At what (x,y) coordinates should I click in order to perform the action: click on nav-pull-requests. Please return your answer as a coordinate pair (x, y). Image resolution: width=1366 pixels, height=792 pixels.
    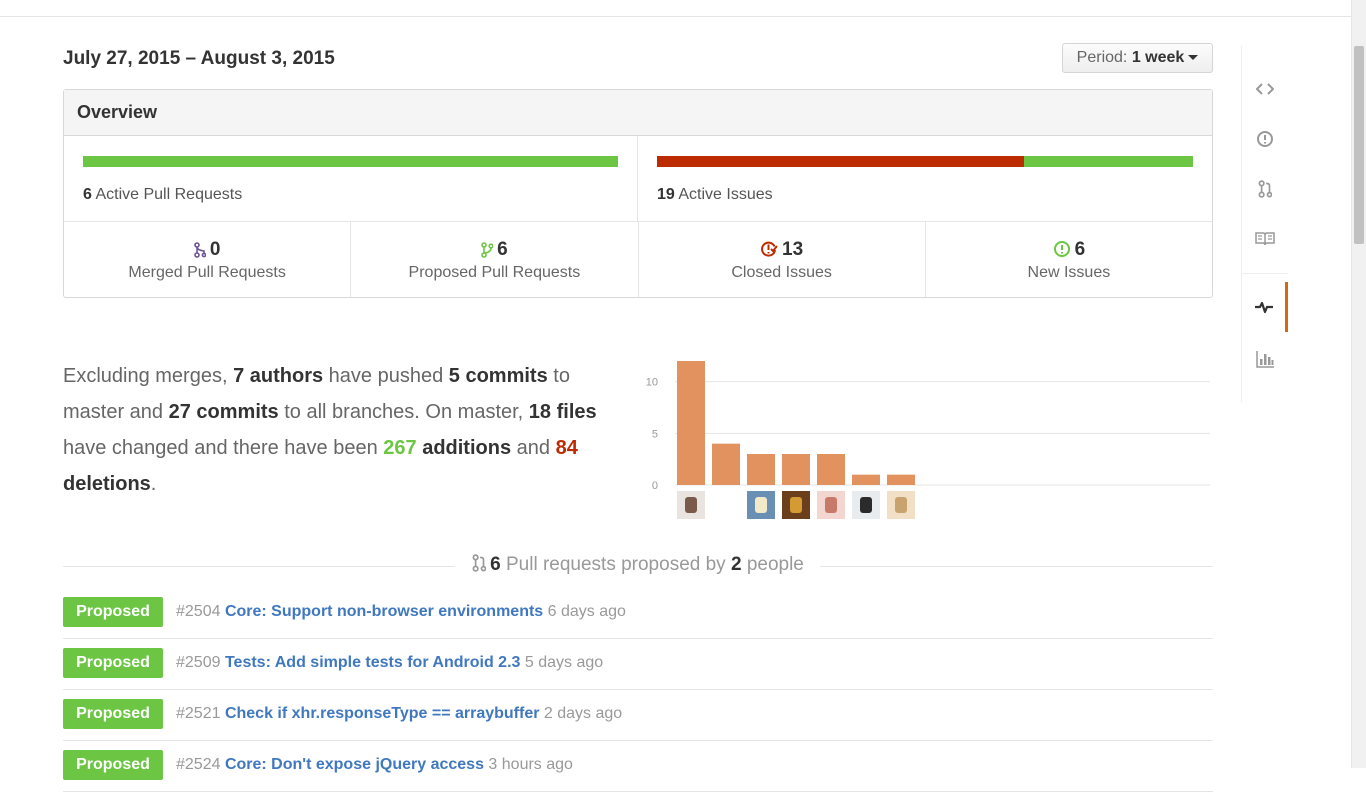
    Looking at the image, I should click on (1265, 189).